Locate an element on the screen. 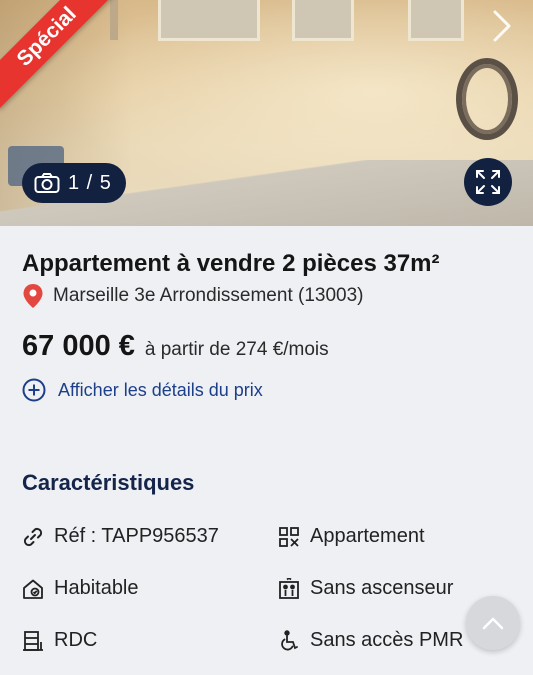  feature-type: Appartement is located at coordinates (351, 536).